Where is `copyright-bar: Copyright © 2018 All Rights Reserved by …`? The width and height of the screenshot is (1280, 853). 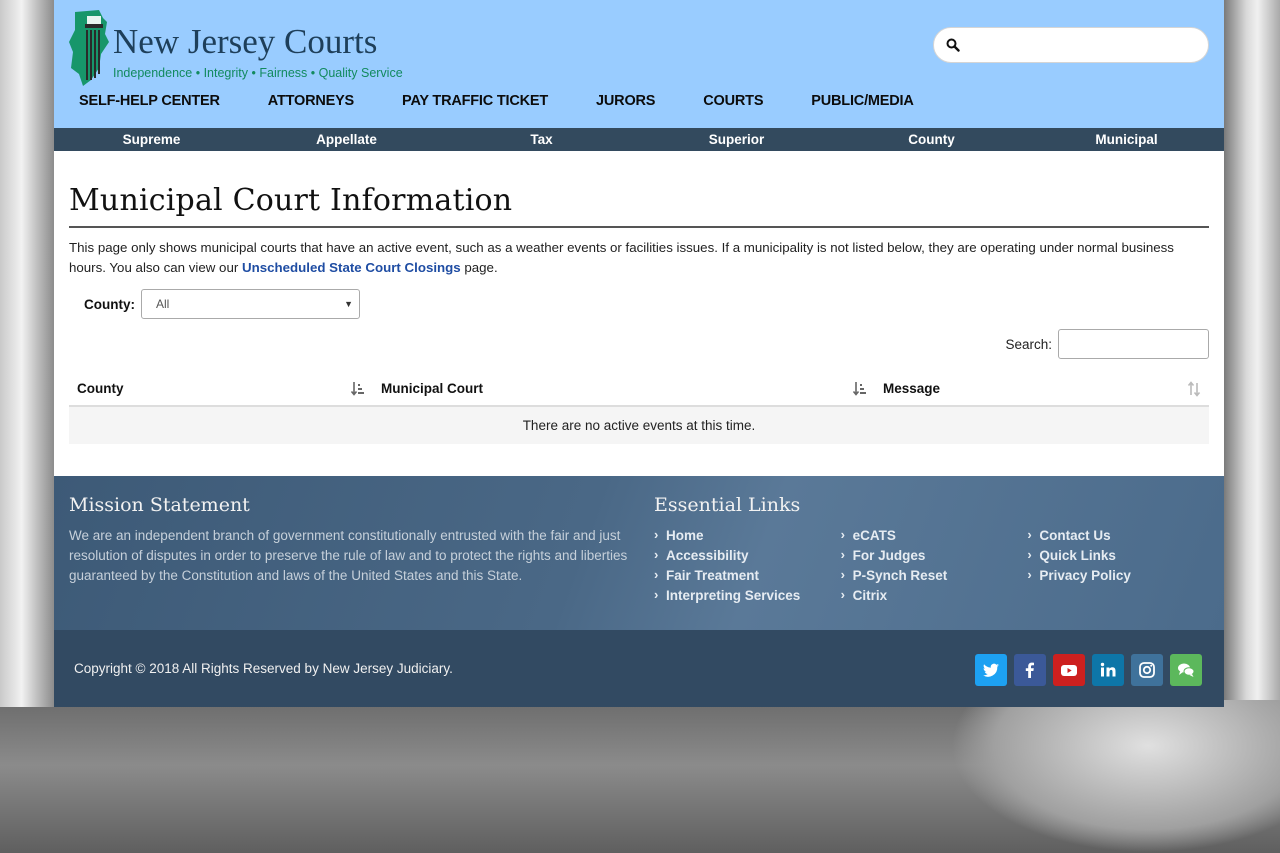
copyright-bar: Copyright © 2018 All Rights Reserved by … is located at coordinates (639, 668).